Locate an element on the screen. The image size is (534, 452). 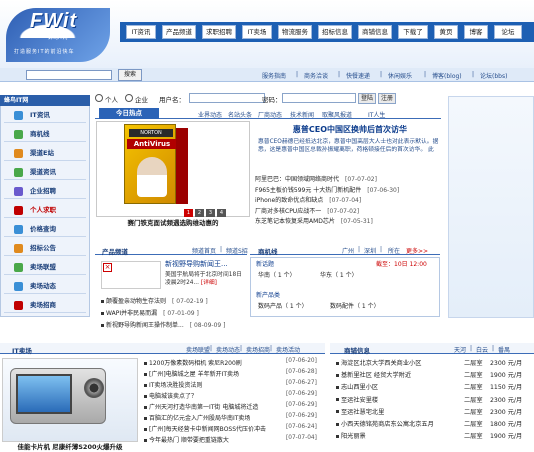
today-link-it-life: IT人生 is located at coordinates (376, 114).